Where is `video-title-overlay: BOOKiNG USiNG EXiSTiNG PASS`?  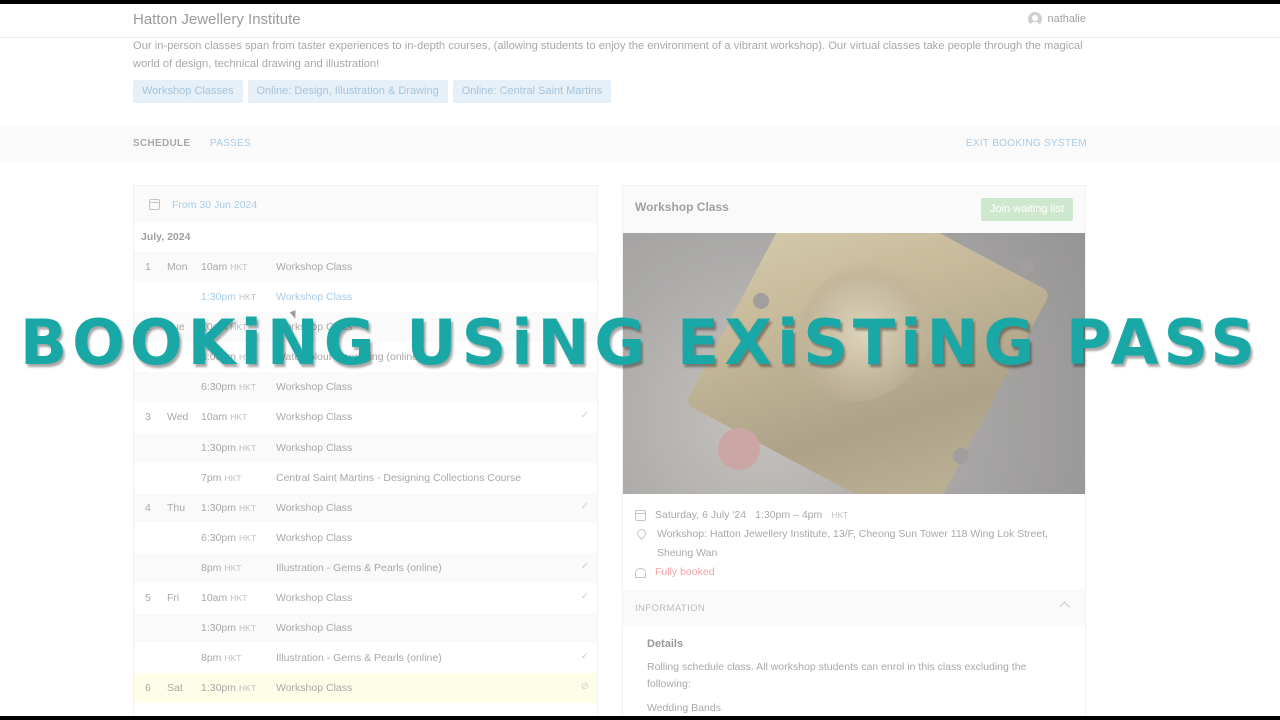
video-title-overlay: BOOKiNG USiNG EXiSTiNG PASS is located at coordinates (640, 342).